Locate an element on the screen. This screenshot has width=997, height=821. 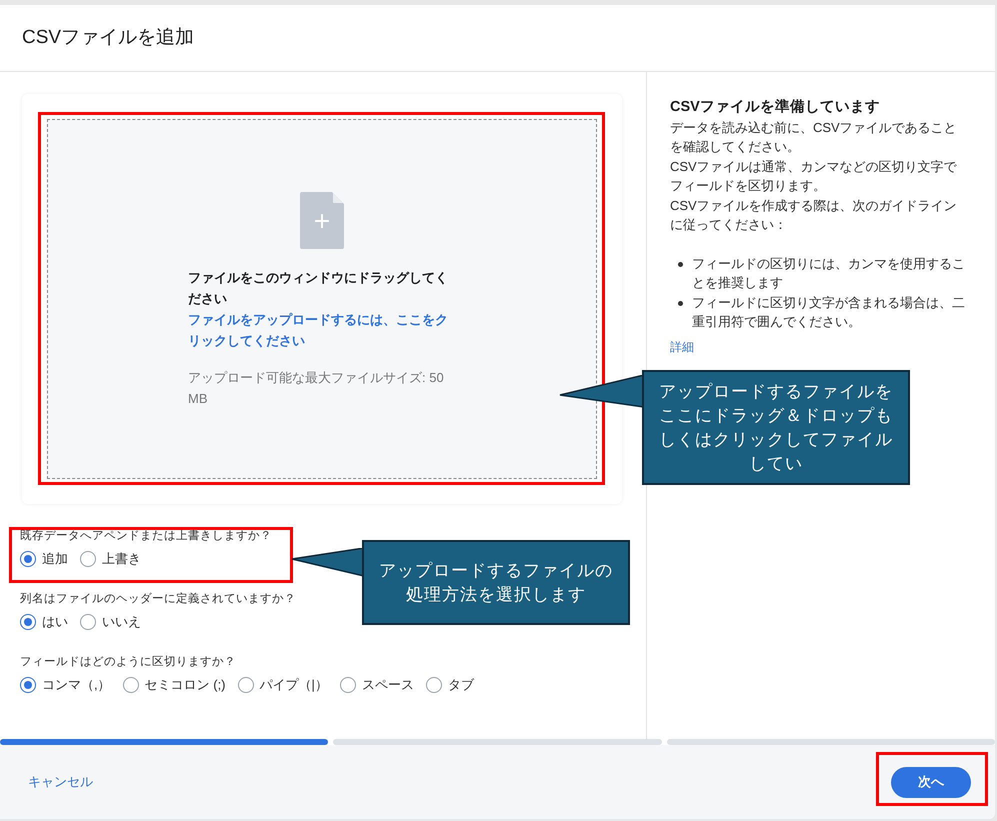
drop-instruction: ファイルをこのウィンドウにドラッグしてください is located at coordinates (318, 288).